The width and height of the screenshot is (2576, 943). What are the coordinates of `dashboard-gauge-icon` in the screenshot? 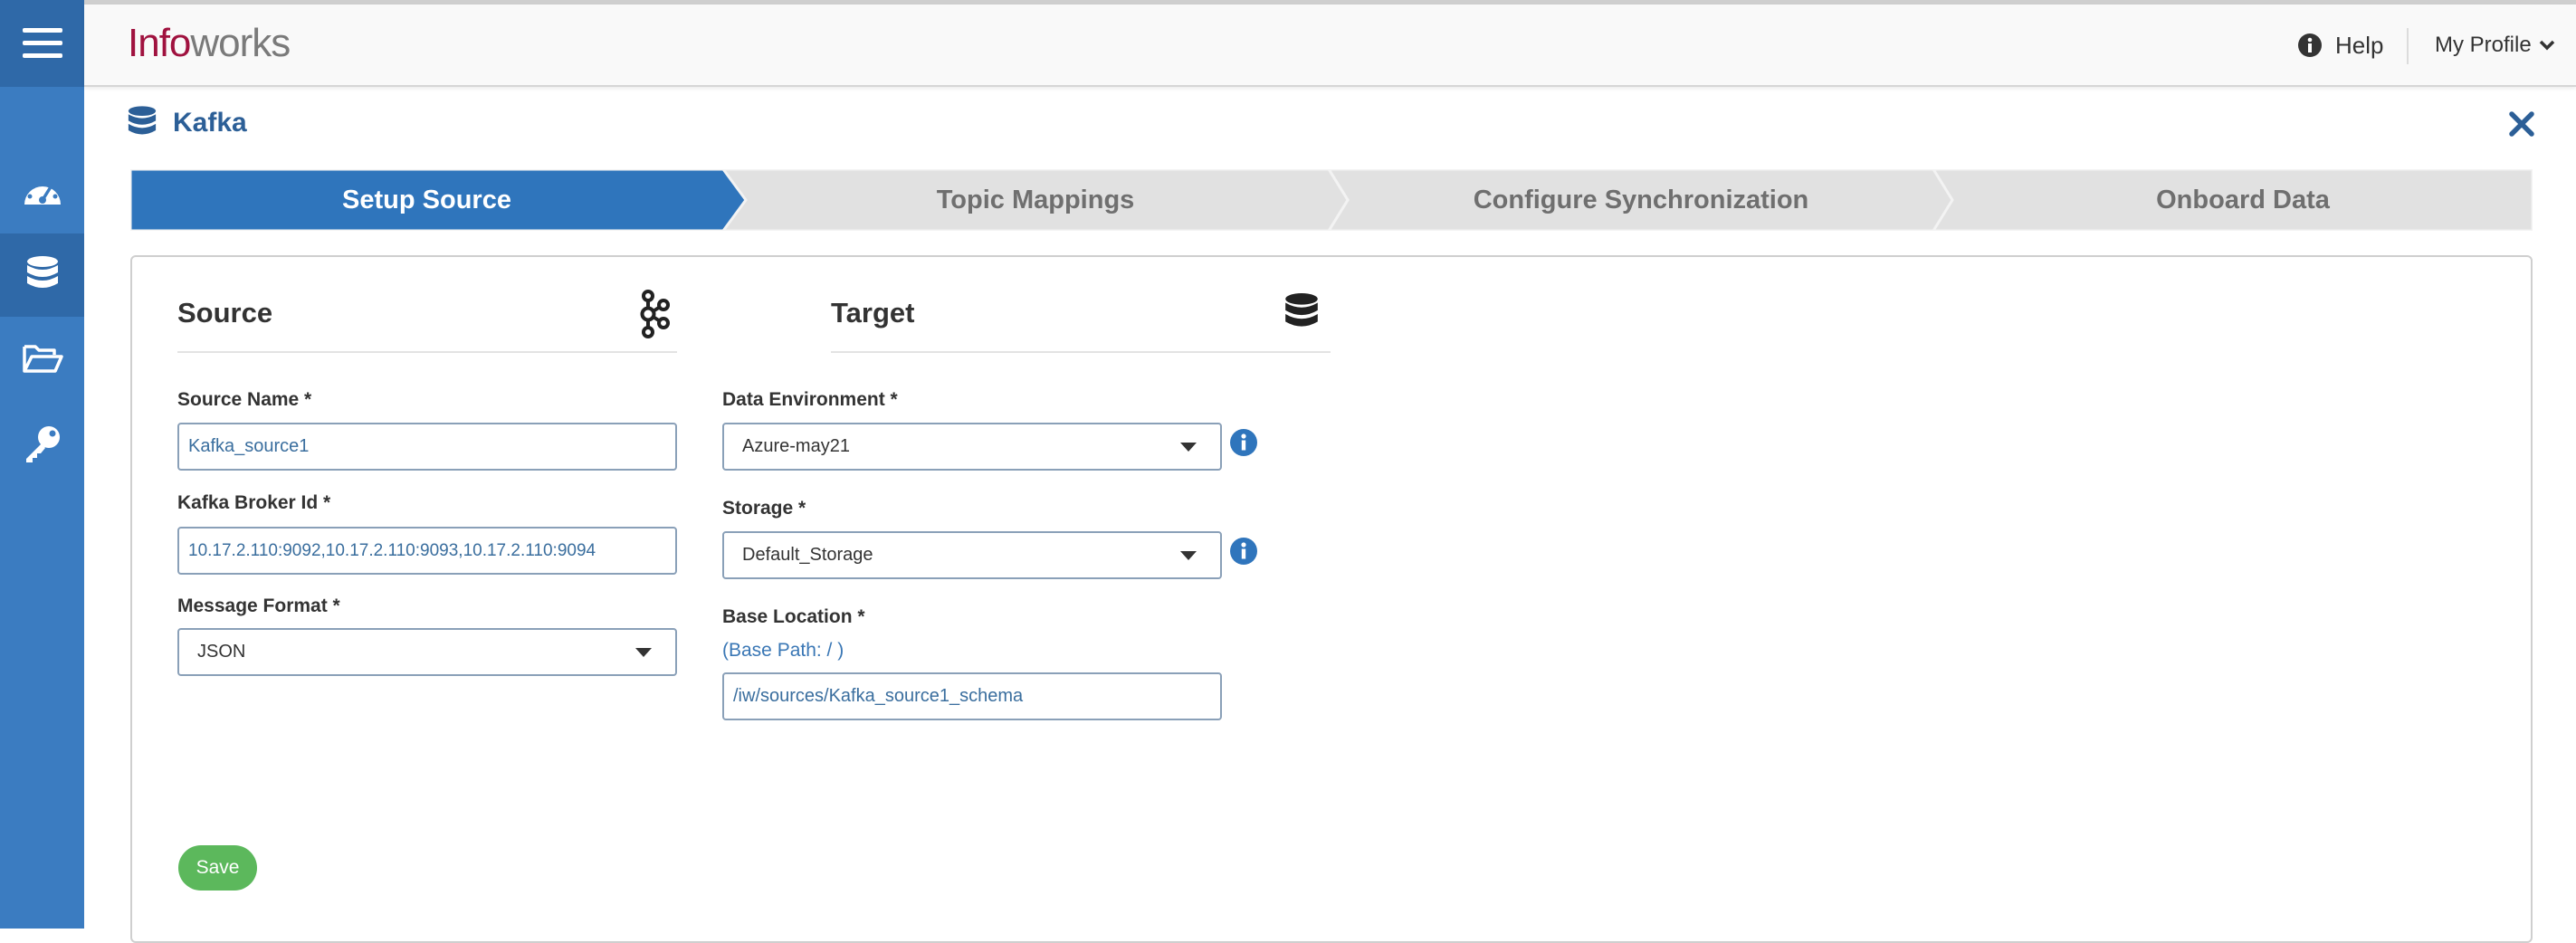 It's located at (42, 192).